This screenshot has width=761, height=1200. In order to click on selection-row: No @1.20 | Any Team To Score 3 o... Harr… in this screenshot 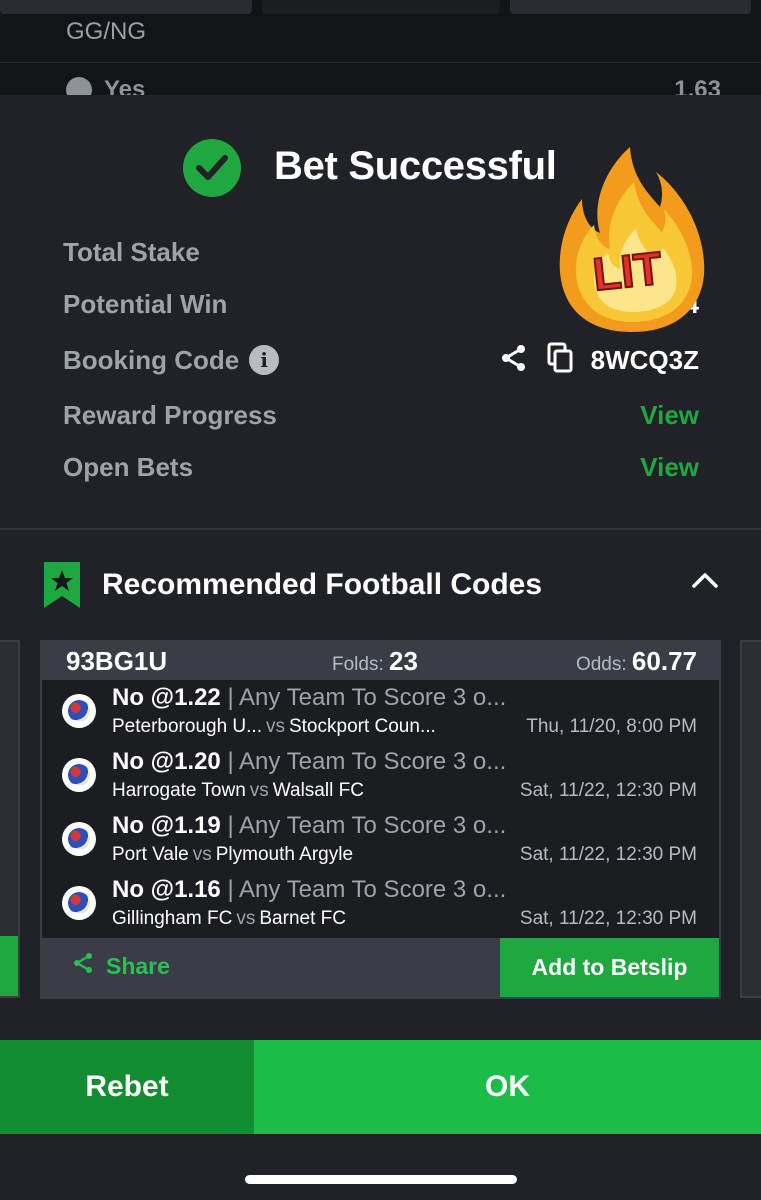, I will do `click(380, 775)`.